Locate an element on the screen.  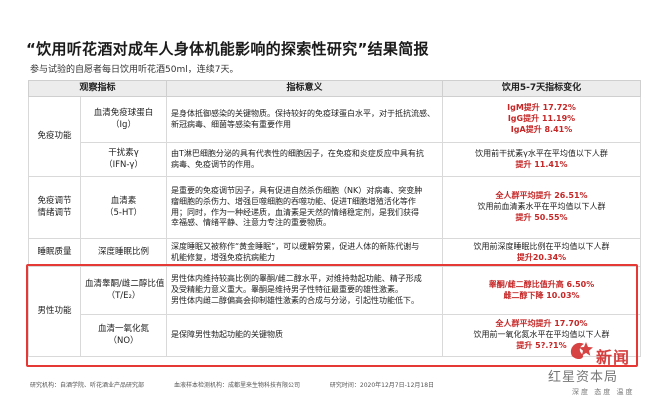
footer-time: 研究时间：2020年12月7日-12月18日 is located at coordinates (382, 385).